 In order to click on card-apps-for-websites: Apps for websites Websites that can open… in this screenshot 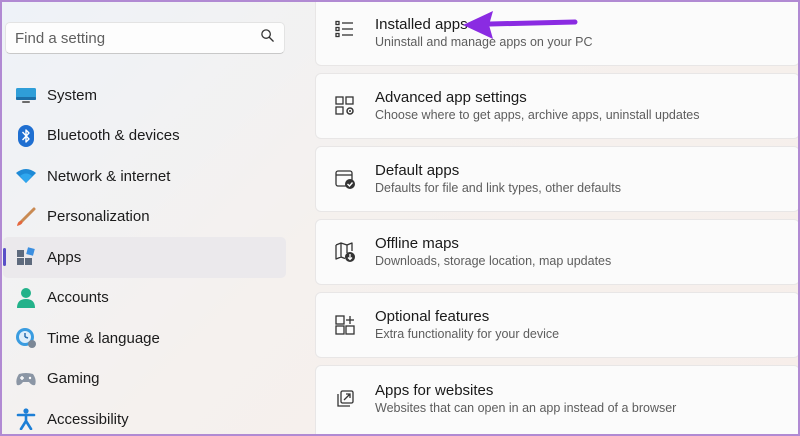, I will do `click(557, 400)`.